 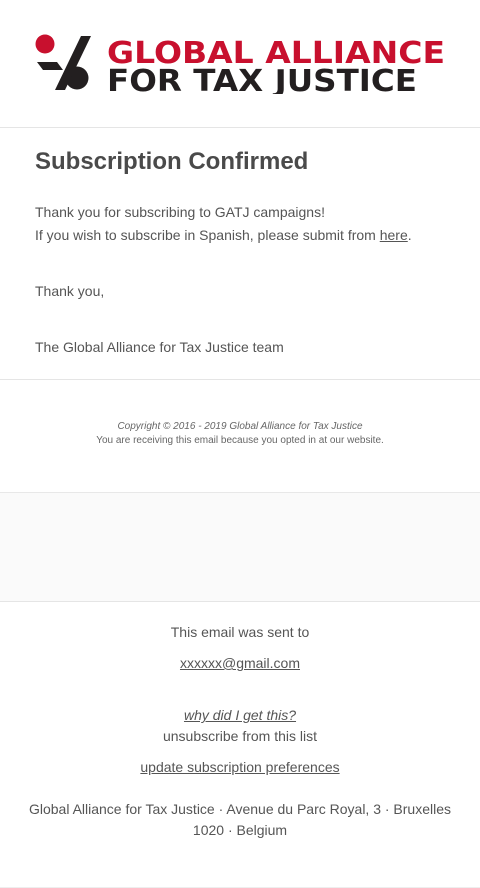 What do you see at coordinates (240, 830) in the screenshot?
I see `address-line2: 1020 · Belgium` at bounding box center [240, 830].